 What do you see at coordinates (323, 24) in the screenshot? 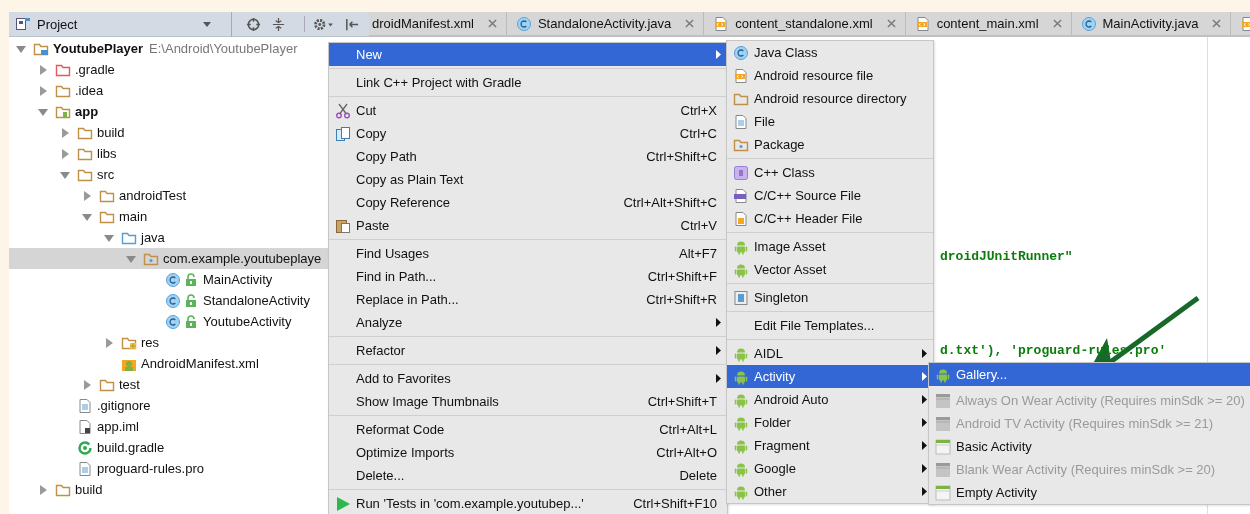
I see `settings-icon` at bounding box center [323, 24].